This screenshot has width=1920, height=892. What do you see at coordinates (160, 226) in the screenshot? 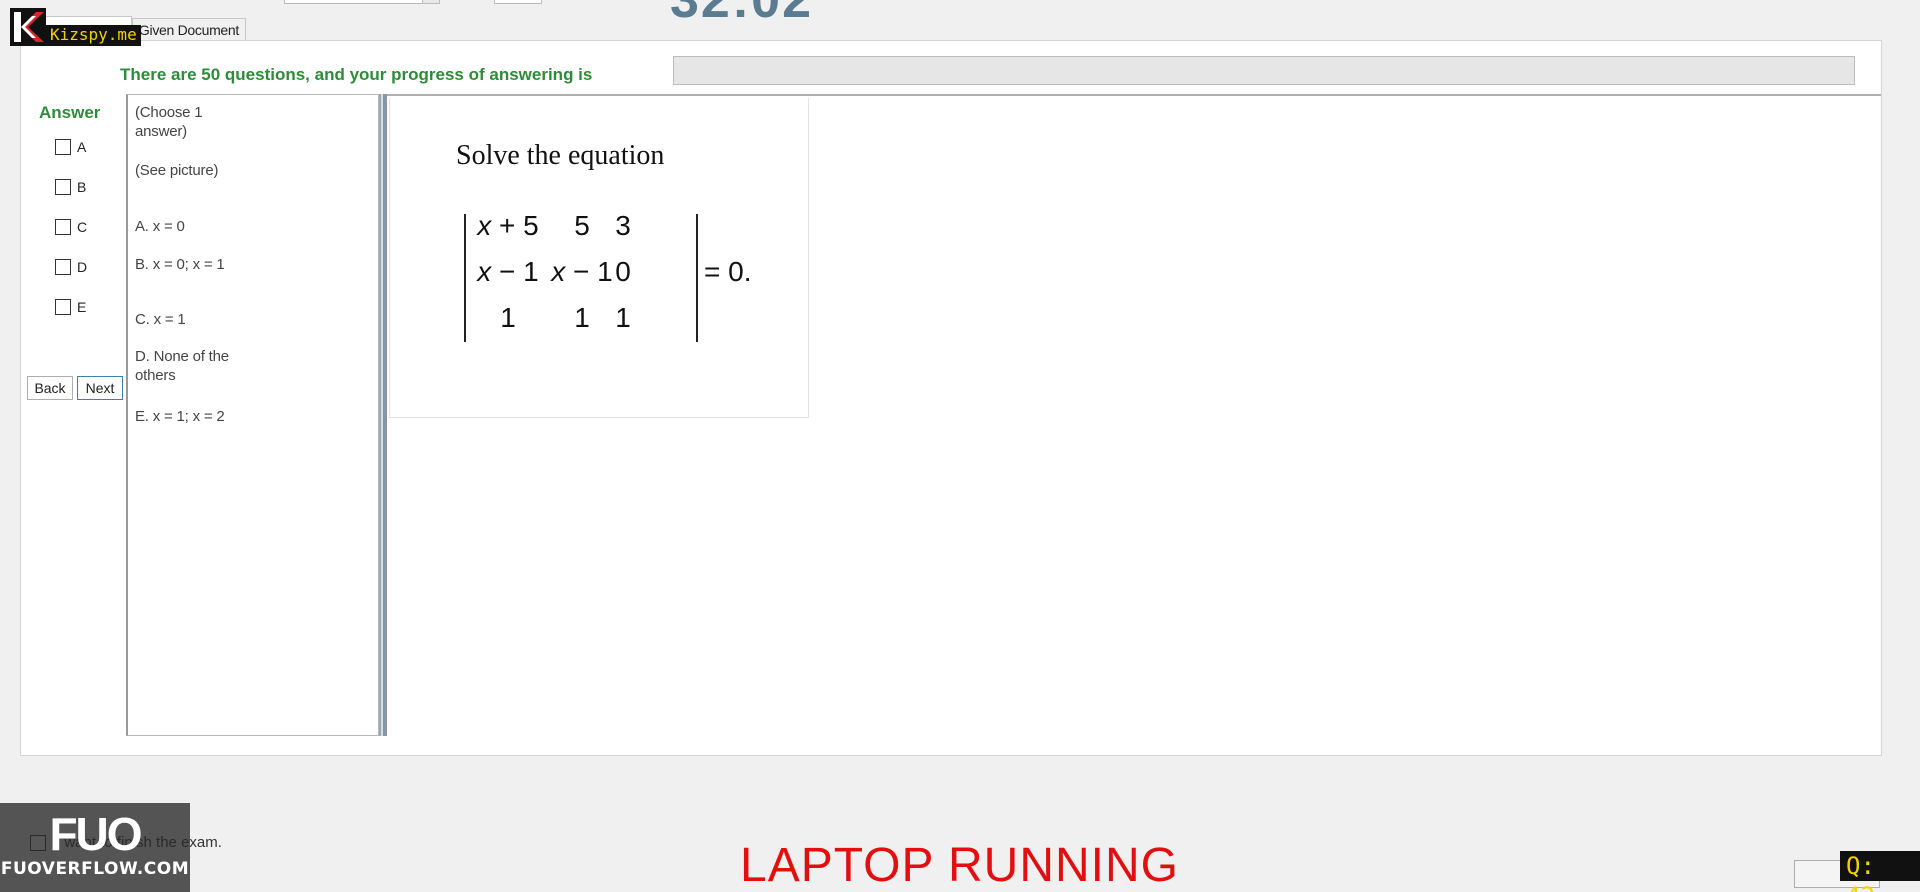
I see `choice-a-text: A. x = 0` at bounding box center [160, 226].